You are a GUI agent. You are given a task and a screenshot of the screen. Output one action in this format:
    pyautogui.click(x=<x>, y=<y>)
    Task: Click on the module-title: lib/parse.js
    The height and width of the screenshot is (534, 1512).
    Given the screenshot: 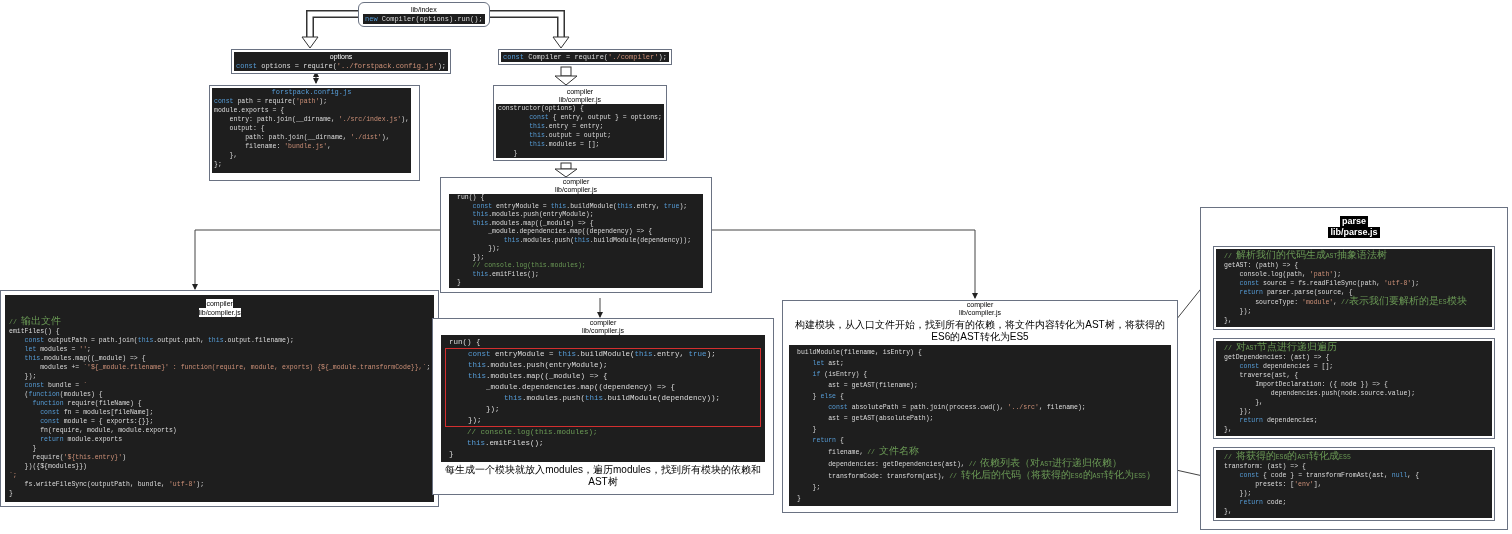 What is the action you would take?
    pyautogui.click(x=1354, y=232)
    